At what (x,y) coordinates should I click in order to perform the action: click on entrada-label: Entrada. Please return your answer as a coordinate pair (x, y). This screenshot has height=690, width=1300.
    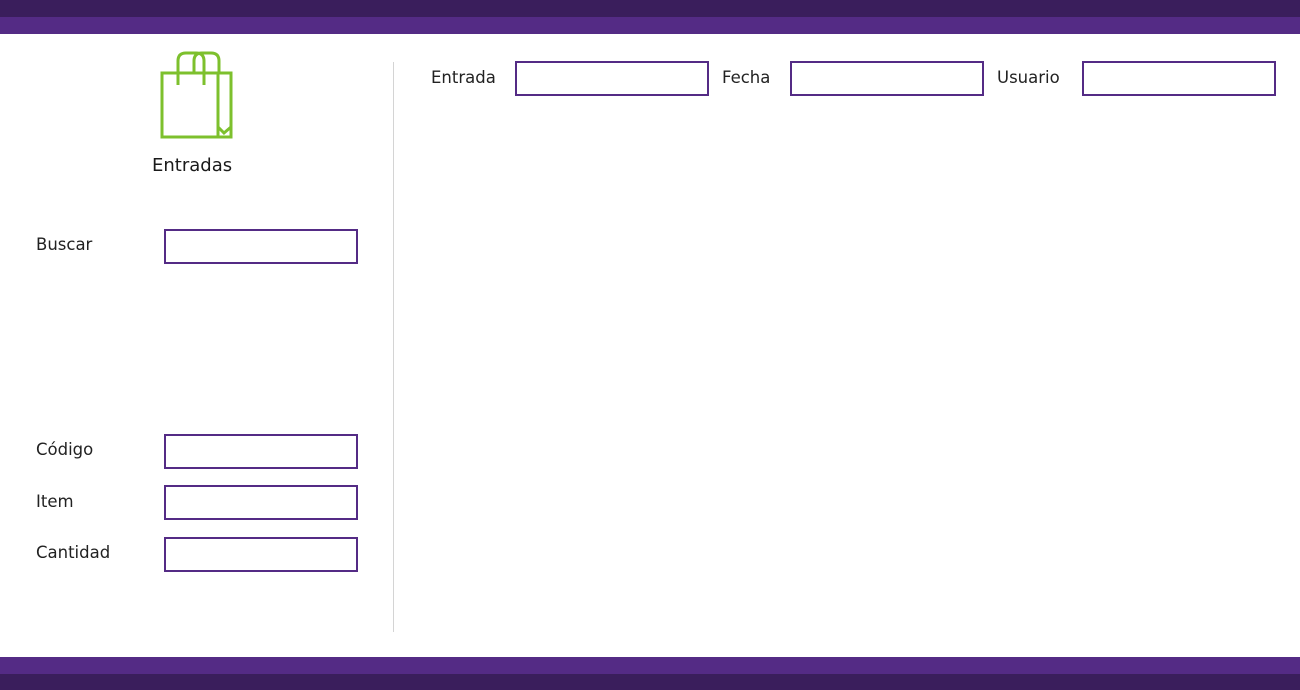
    Looking at the image, I should click on (463, 77).